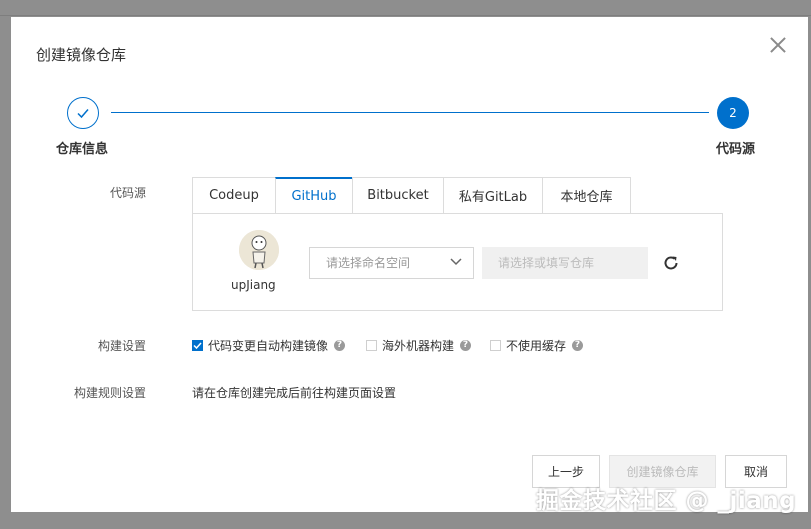  I want to click on close-icon, so click(778, 45).